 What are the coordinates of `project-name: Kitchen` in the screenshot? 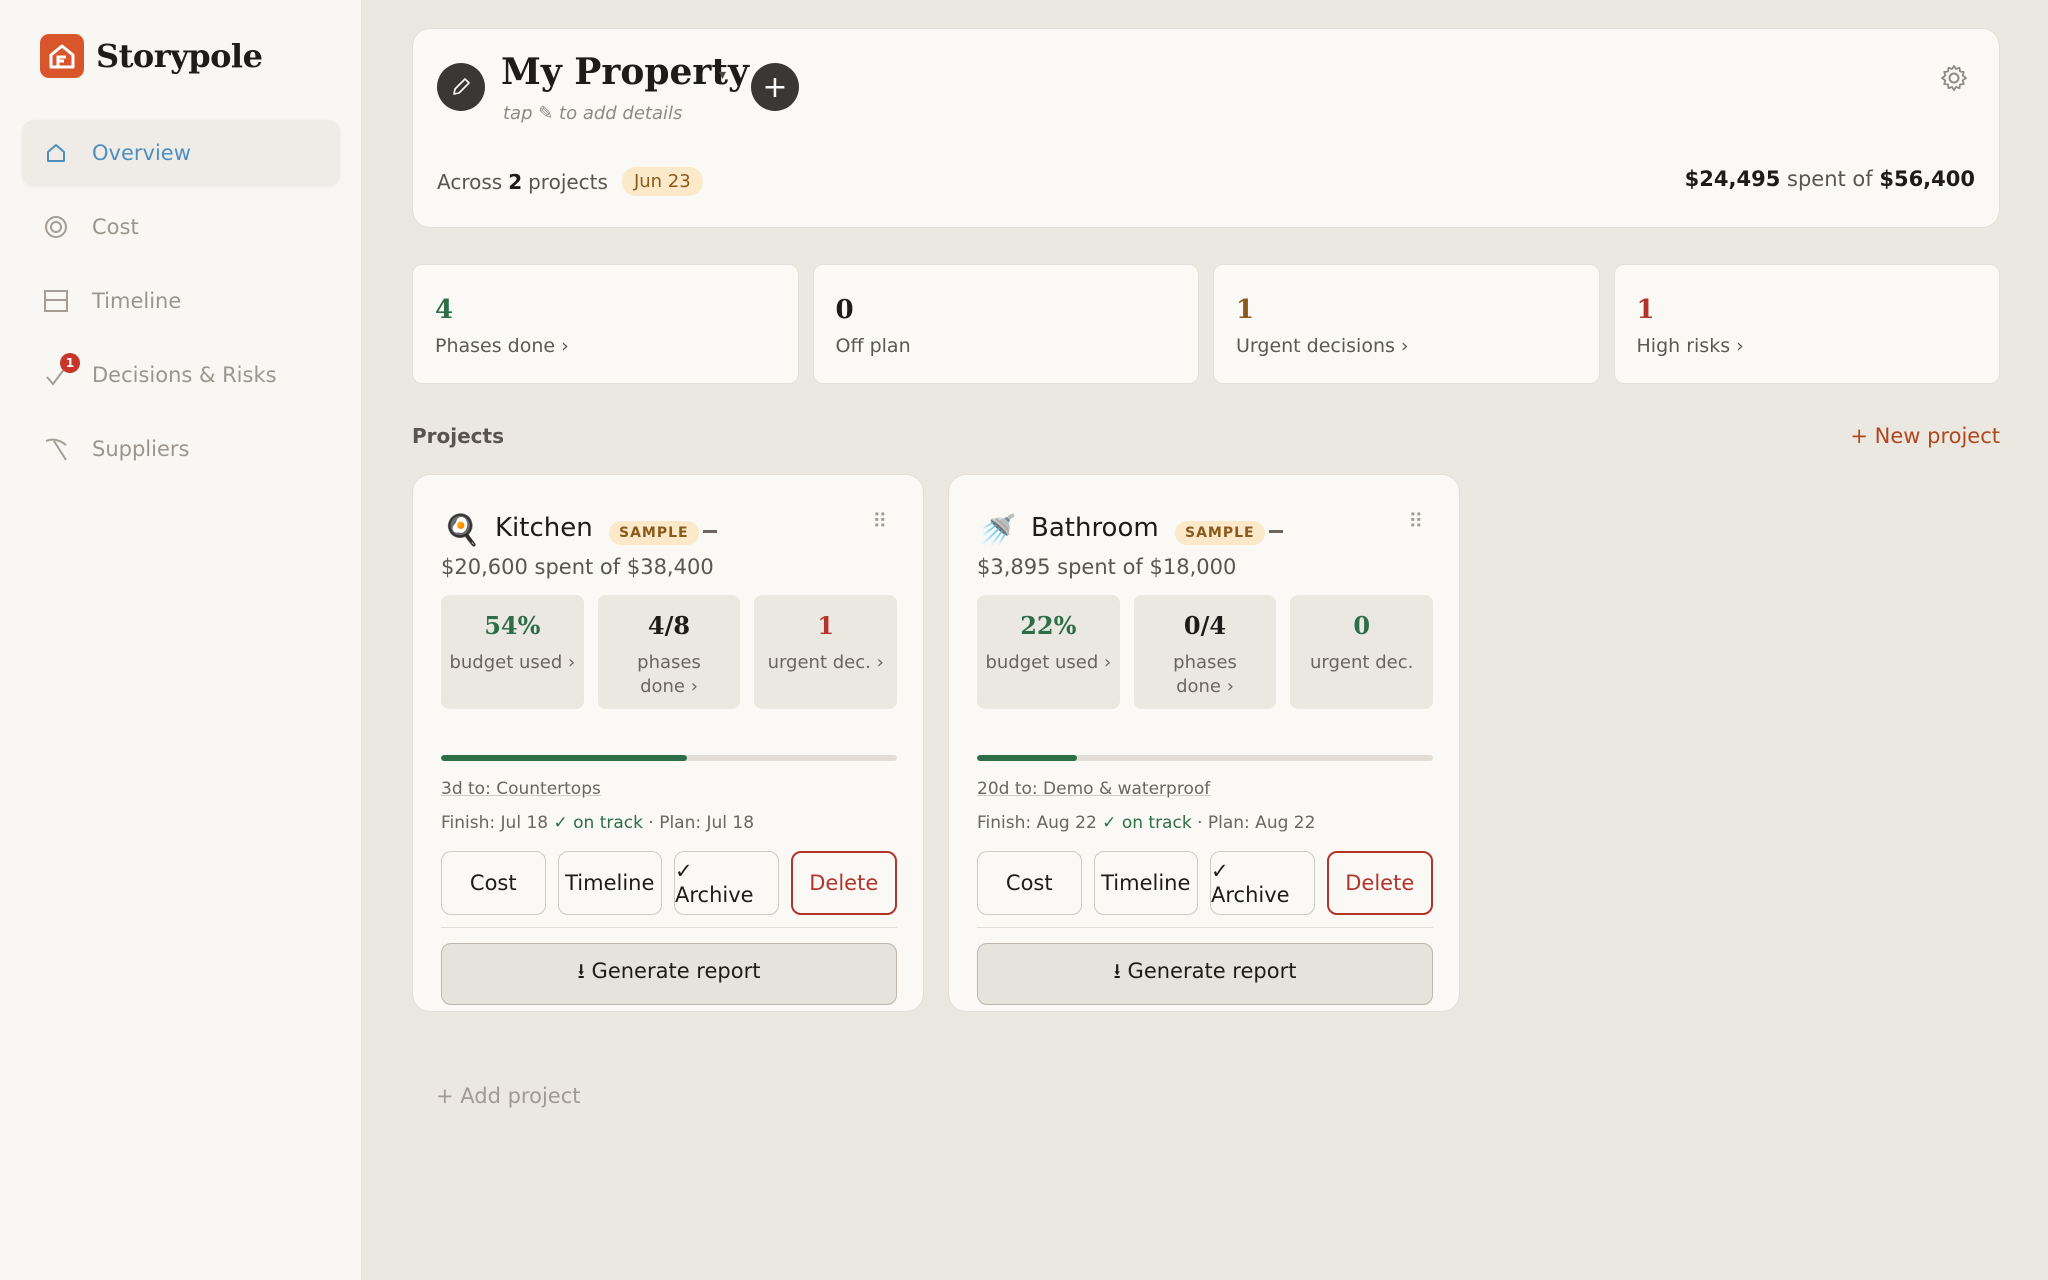 It's located at (544, 528).